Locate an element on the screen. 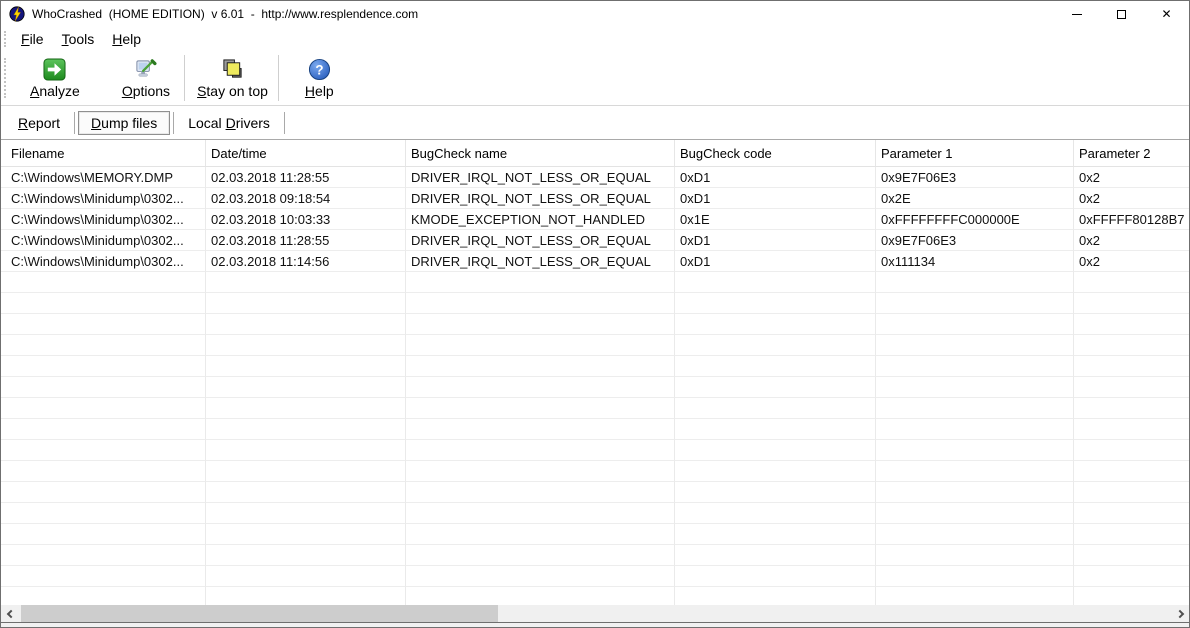  options-button: Options is located at coordinates (146, 78).